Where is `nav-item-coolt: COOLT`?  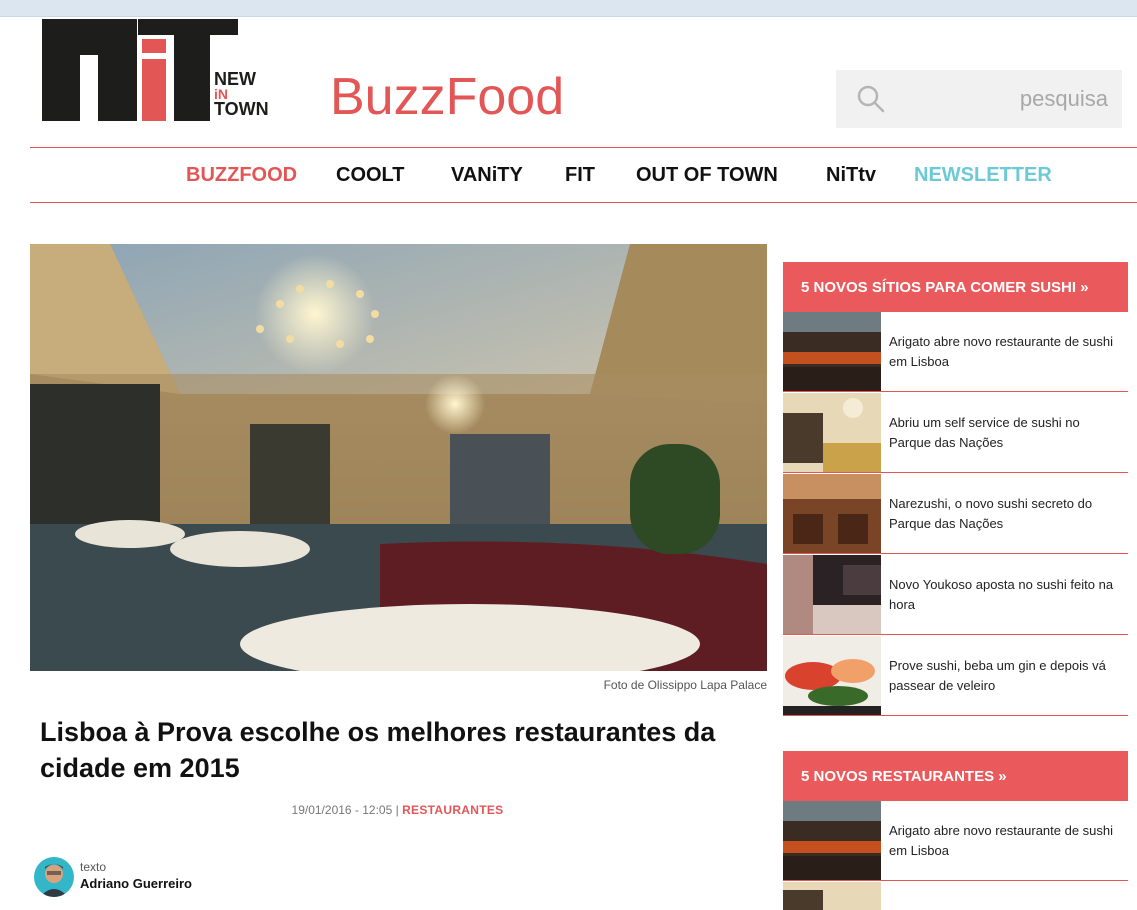
nav-item-coolt: COOLT is located at coordinates (370, 175).